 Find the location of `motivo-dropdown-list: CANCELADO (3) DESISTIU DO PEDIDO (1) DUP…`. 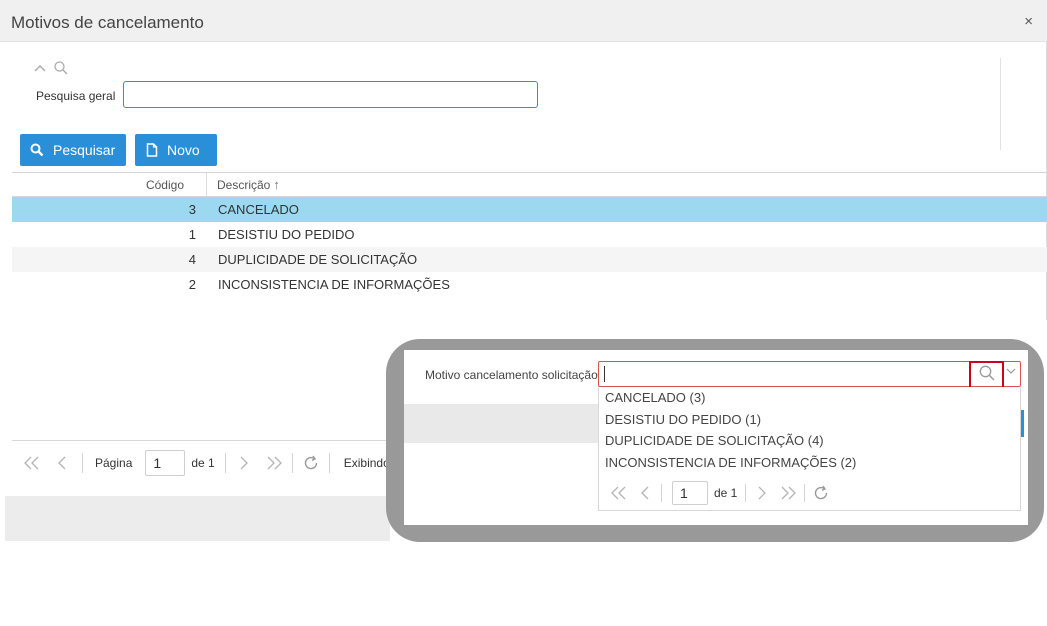

motivo-dropdown-list: CANCELADO (3) DESISTIU DO PEDIDO (1) DUP… is located at coordinates (809, 449).